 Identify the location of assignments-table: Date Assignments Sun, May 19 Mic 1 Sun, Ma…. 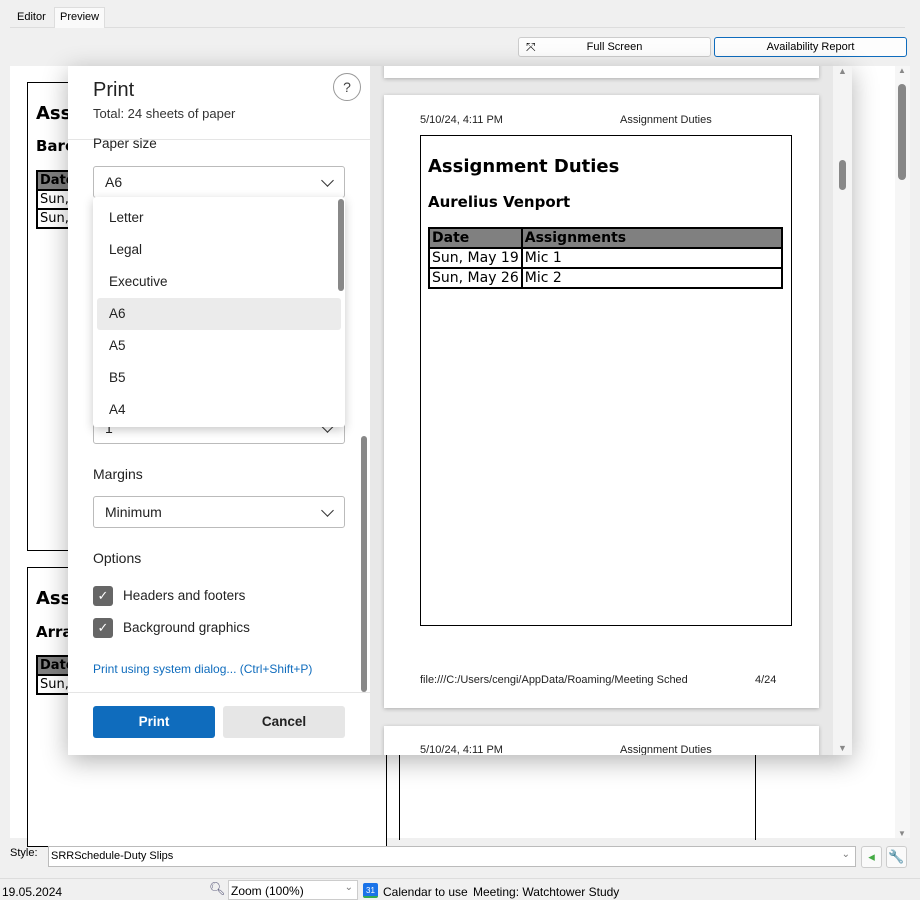
(606, 258).